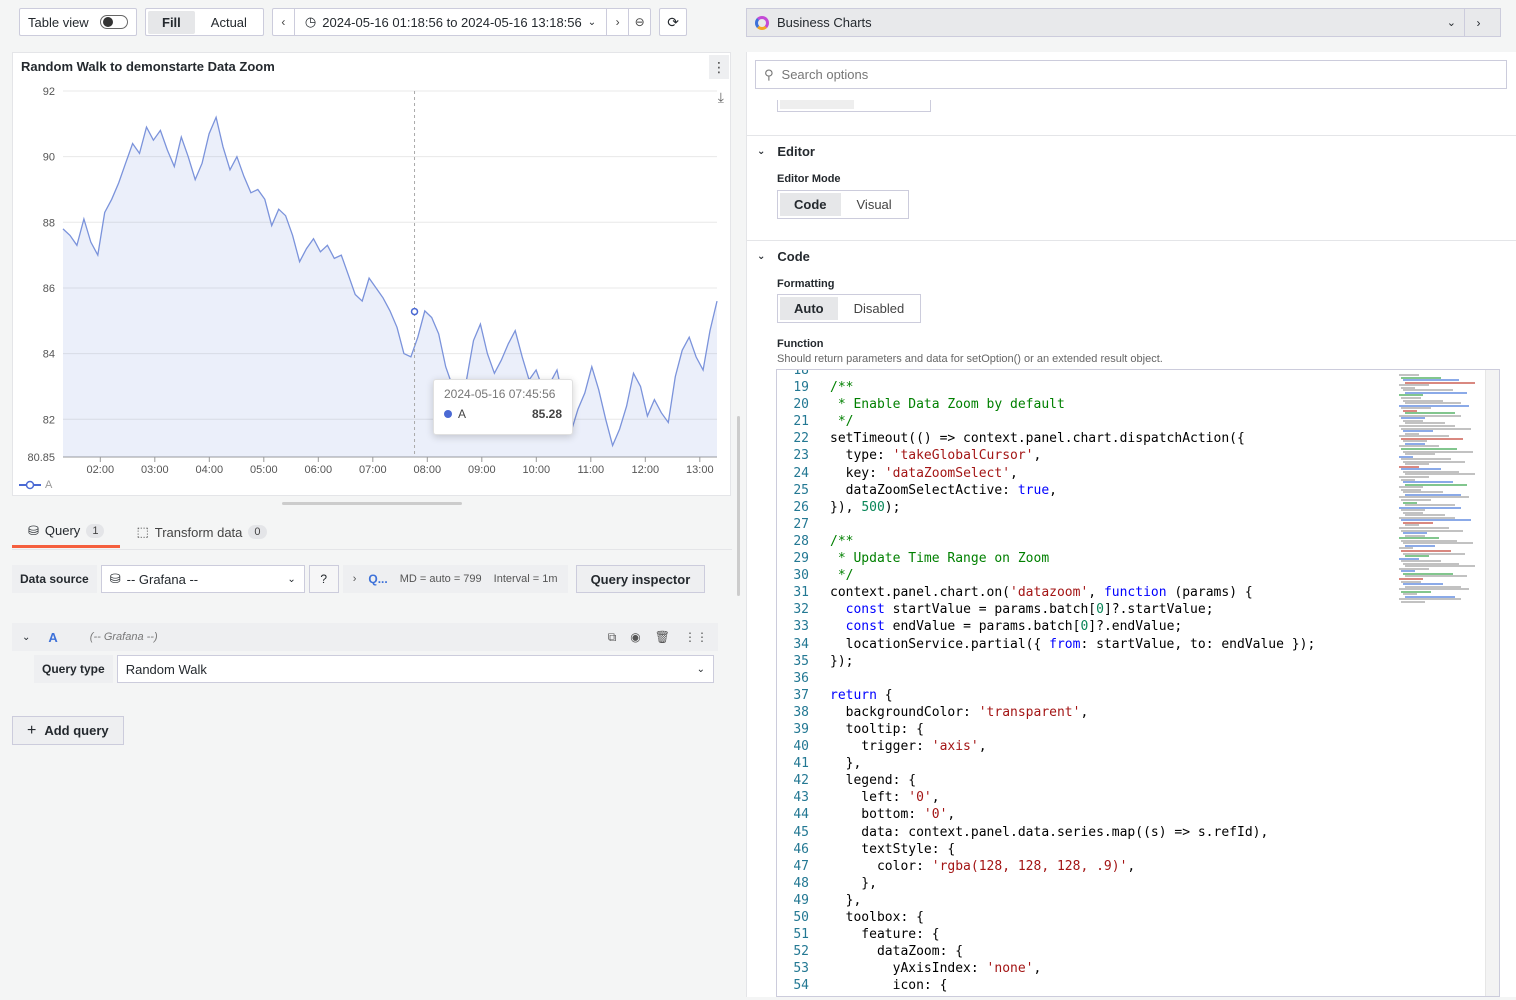 The image size is (1516, 1000). What do you see at coordinates (372, 533) in the screenshot?
I see `query-tabs: ⛁ Query 1 ⬚ Transform data 0` at bounding box center [372, 533].